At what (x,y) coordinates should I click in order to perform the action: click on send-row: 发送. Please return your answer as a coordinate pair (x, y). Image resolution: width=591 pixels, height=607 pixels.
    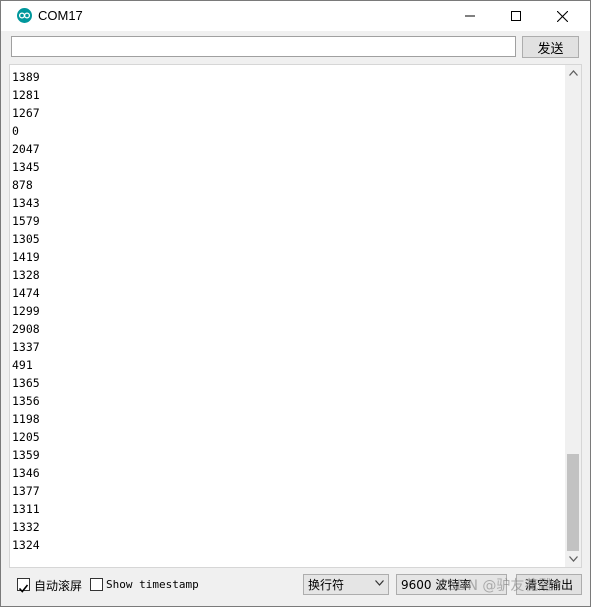
    Looking at the image, I should click on (295, 47).